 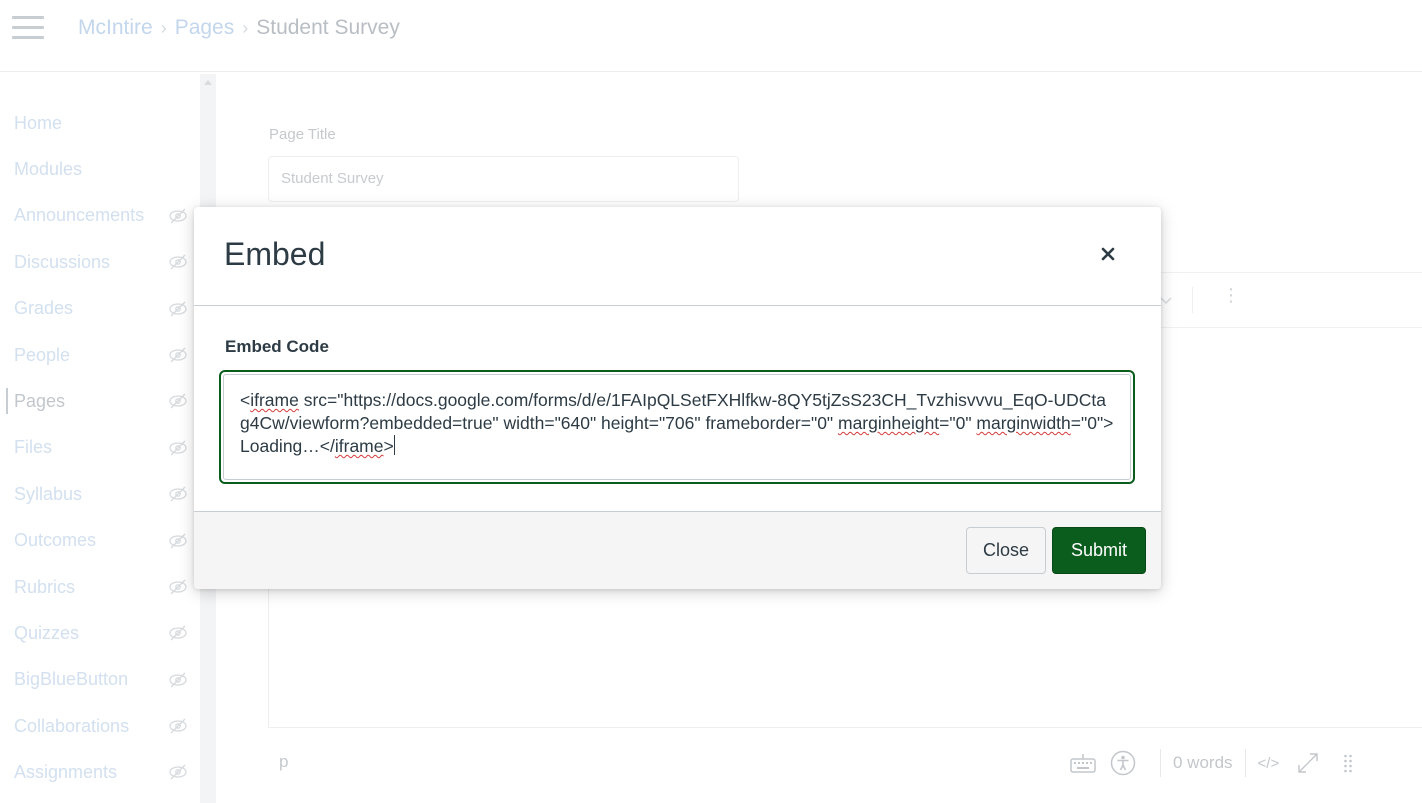 What do you see at coordinates (677, 550) in the screenshot?
I see `modal-footer: Close Submit` at bounding box center [677, 550].